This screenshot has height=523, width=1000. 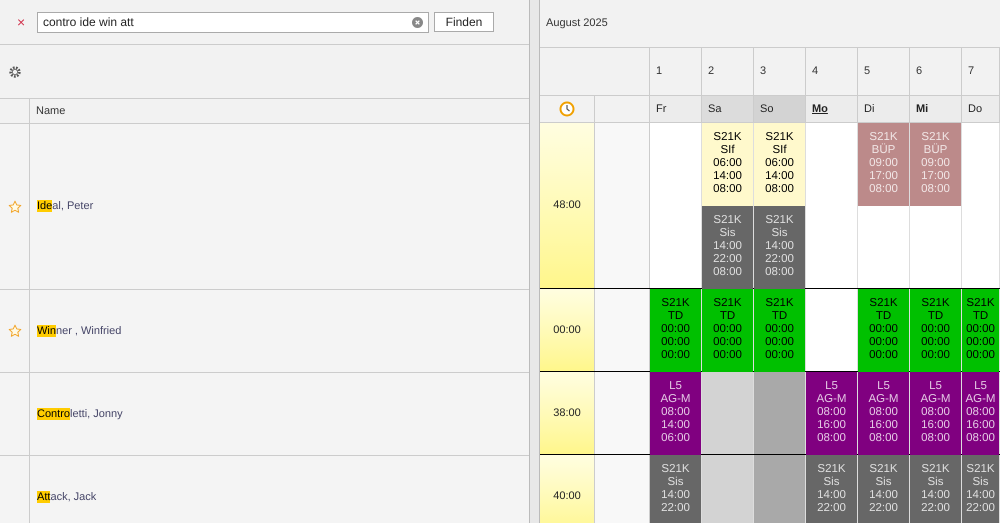 What do you see at coordinates (867, 72) in the screenshot?
I see `day-number: 5` at bounding box center [867, 72].